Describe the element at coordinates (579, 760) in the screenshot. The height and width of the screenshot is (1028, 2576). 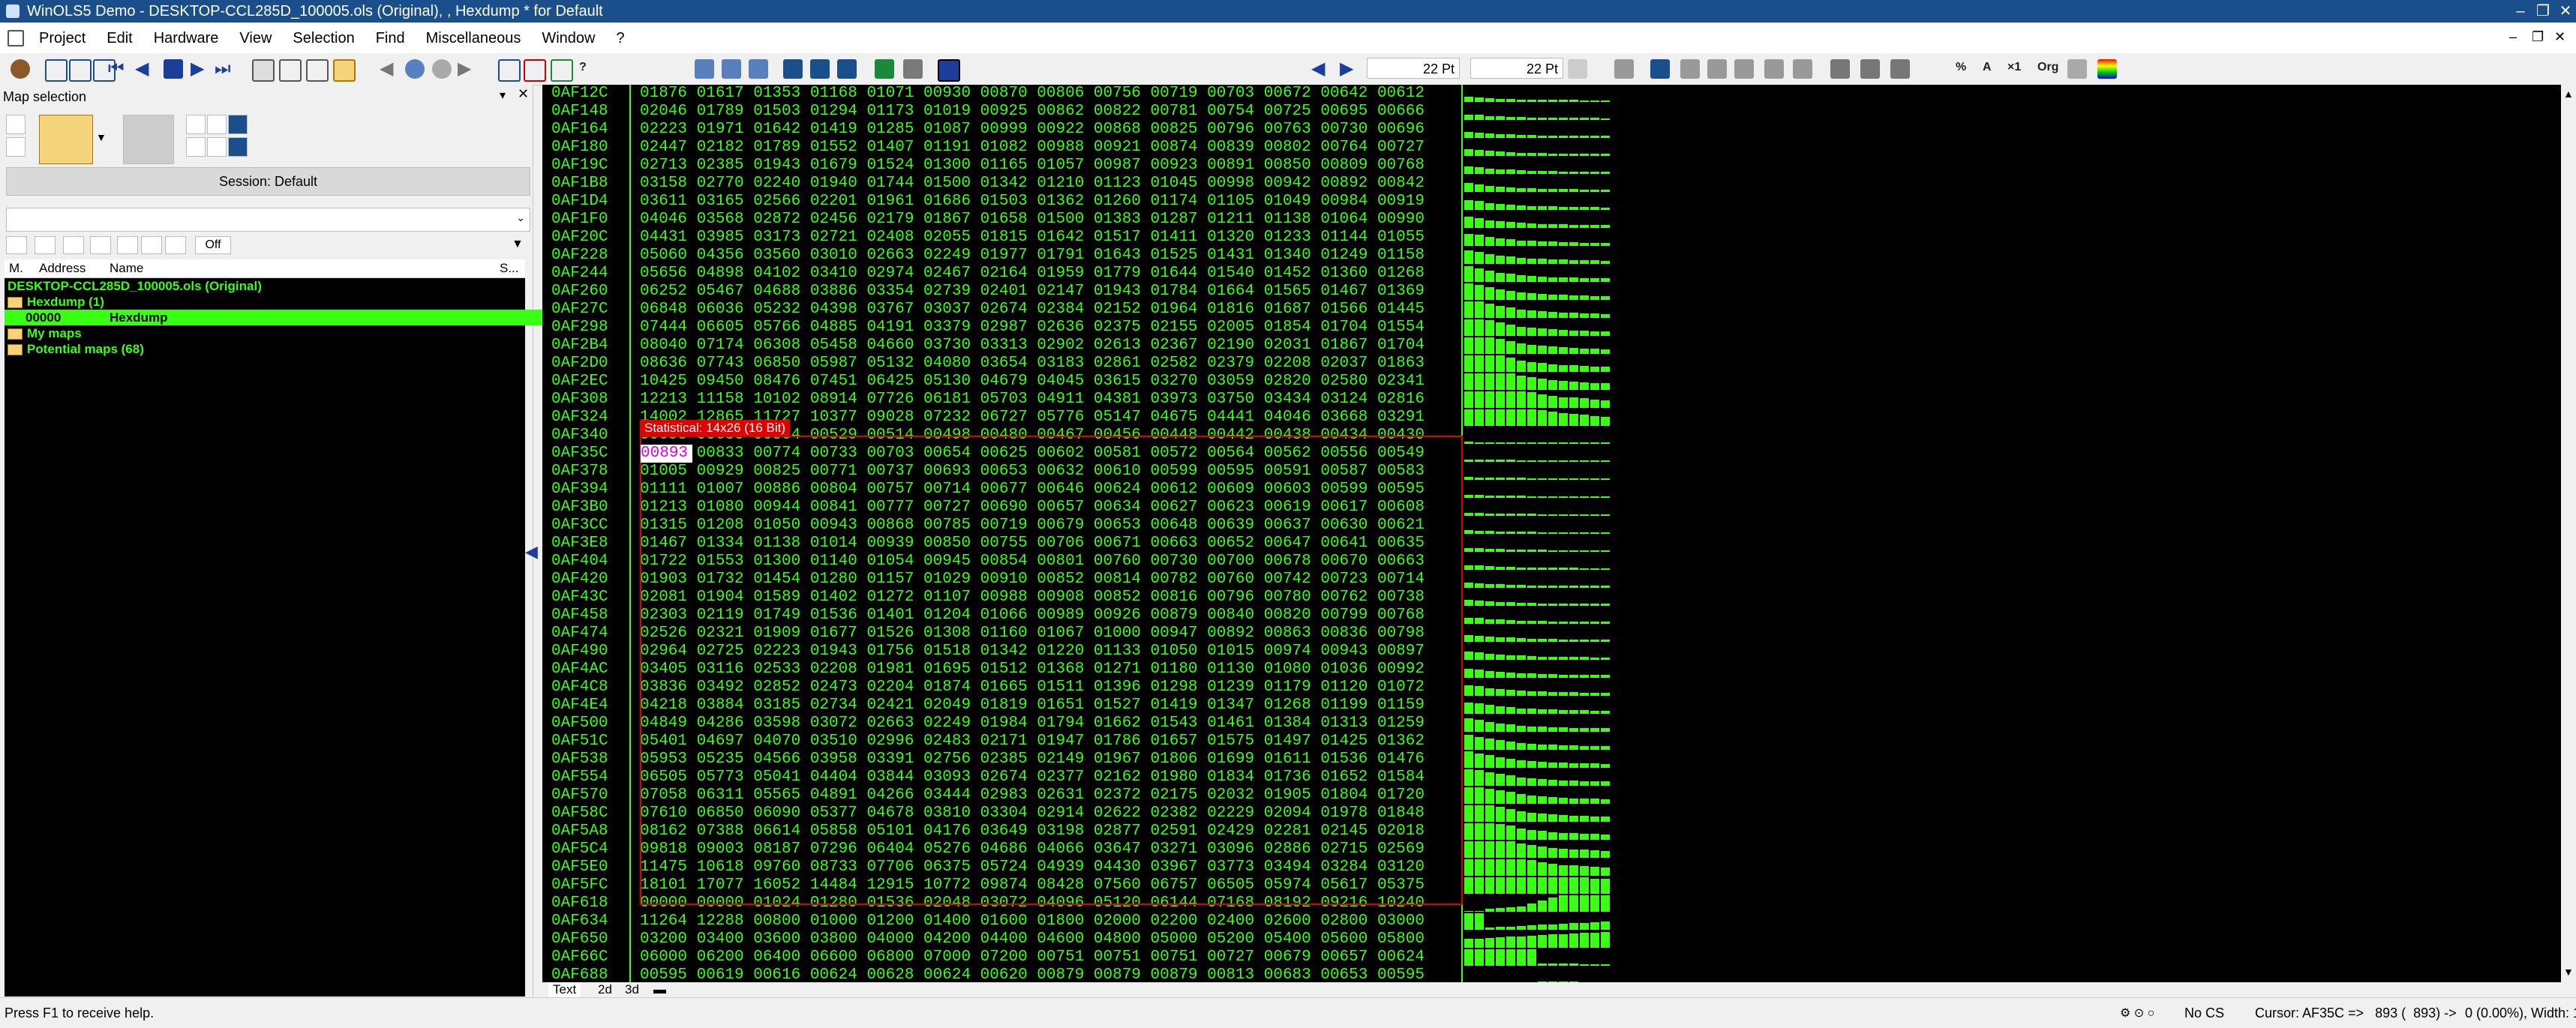
I see `hex-address: 0AF538` at that location.